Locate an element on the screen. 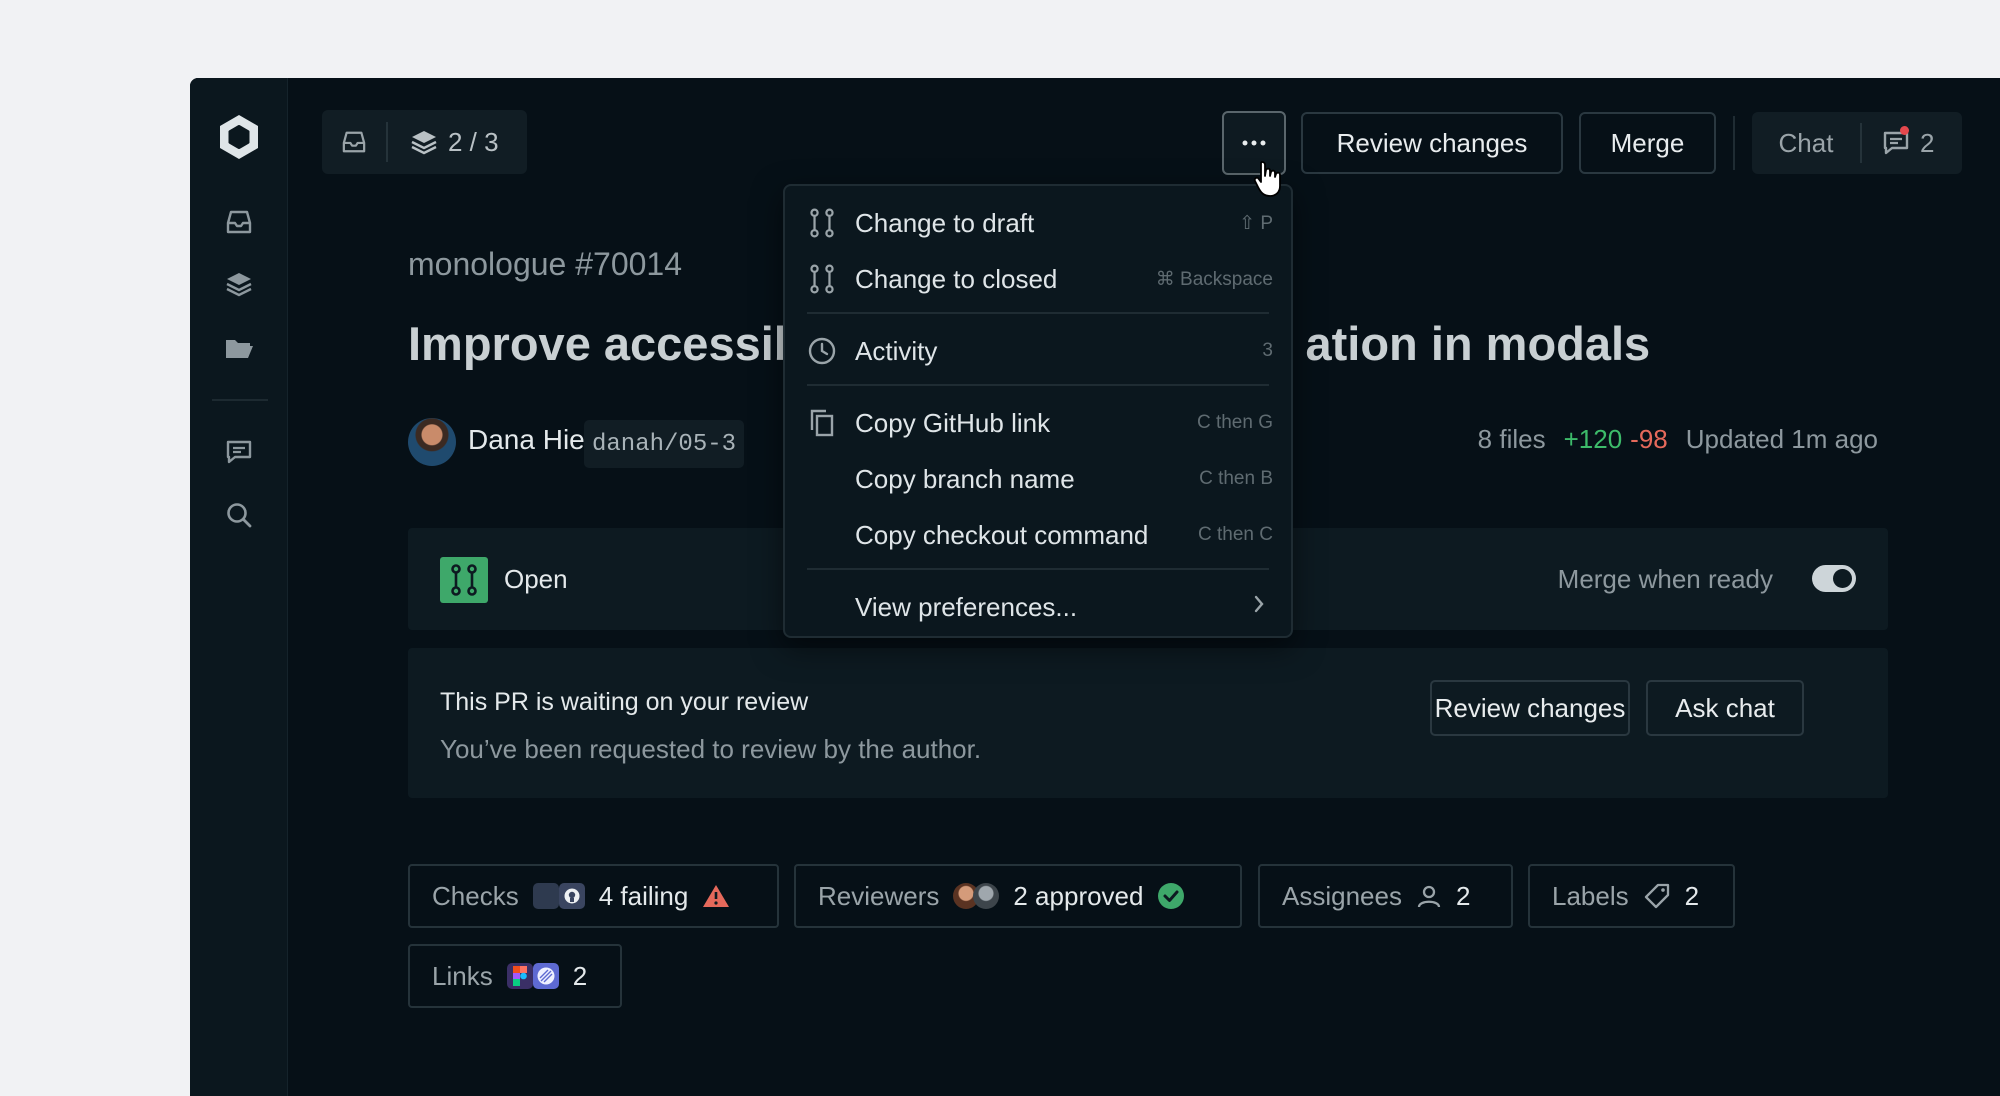 This screenshot has height=1096, width=2000. ask-chat-button: Ask chat is located at coordinates (1725, 708).